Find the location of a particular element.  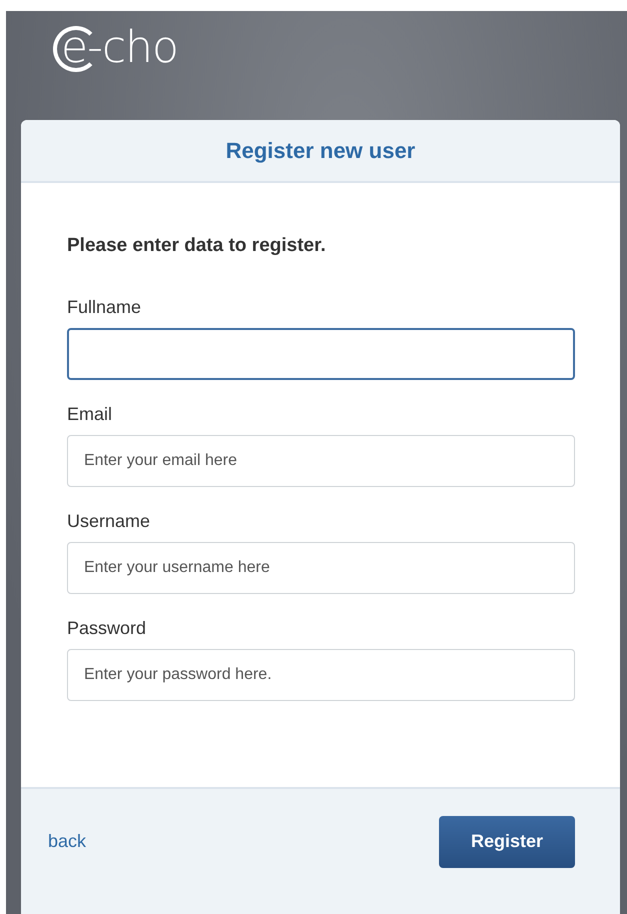

back-link: back is located at coordinates (67, 841).